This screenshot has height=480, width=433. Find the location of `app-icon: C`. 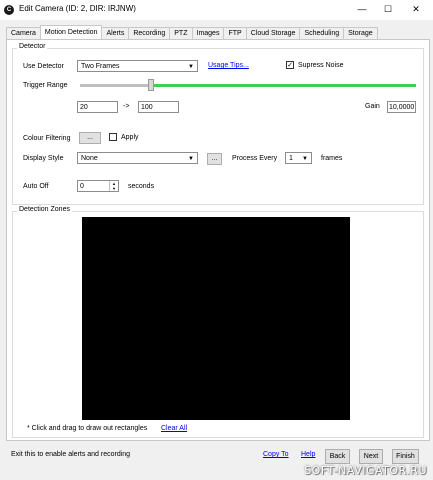

app-icon: C is located at coordinates (9, 10).